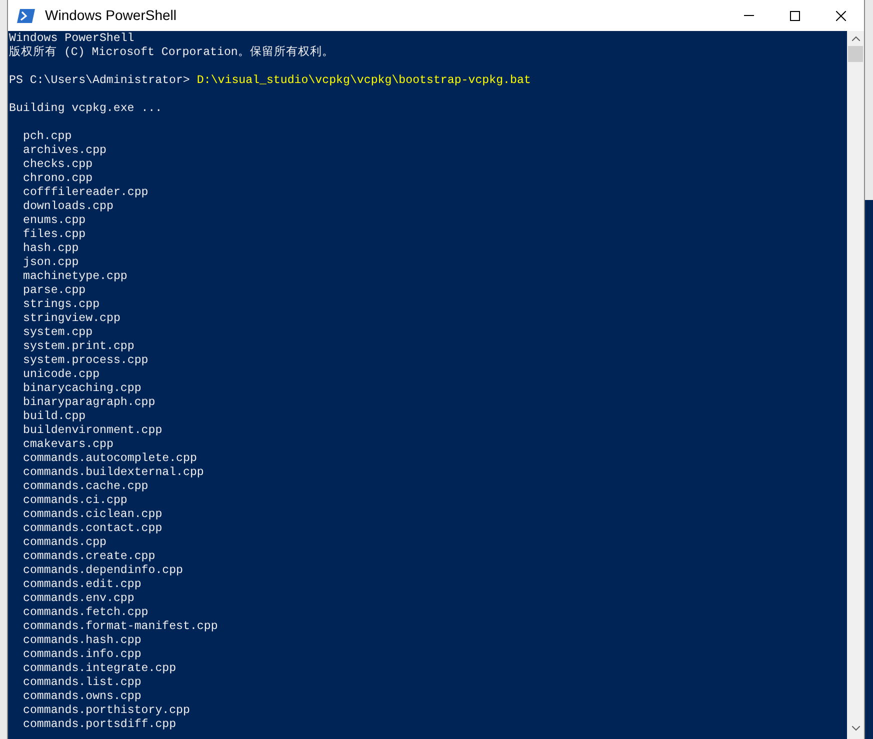  I want to click on console-line: commands.porthistory.cpp, so click(106, 711).